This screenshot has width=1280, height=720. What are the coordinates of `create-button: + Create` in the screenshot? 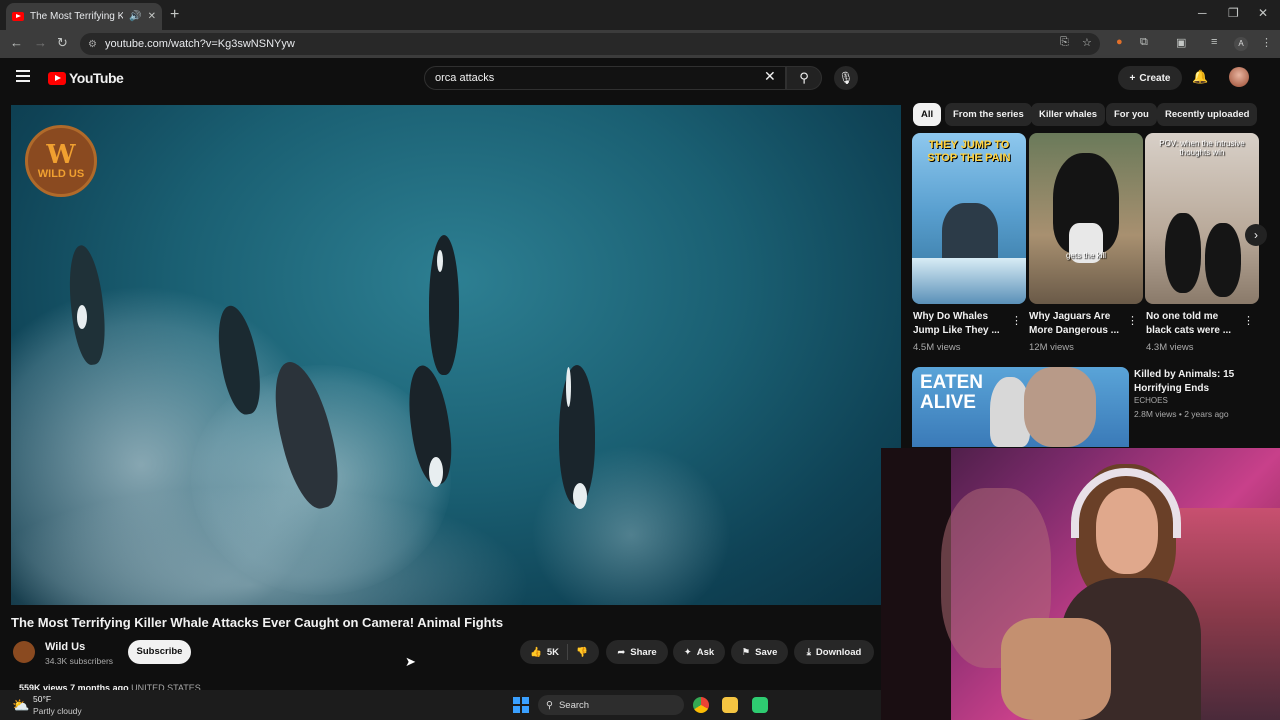 It's located at (1150, 78).